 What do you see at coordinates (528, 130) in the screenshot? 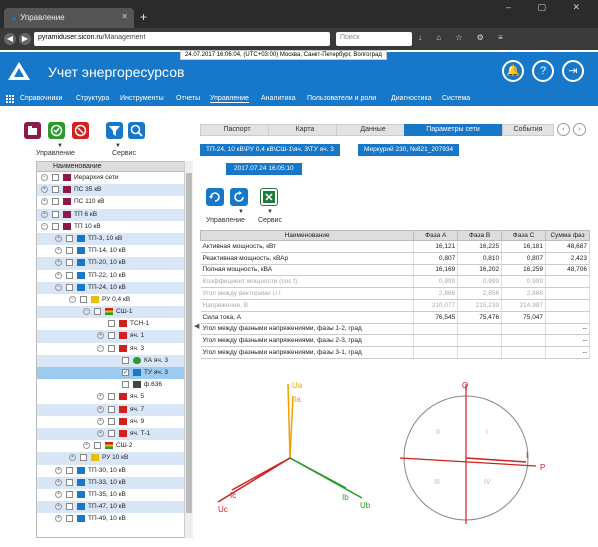
I see `tab-events: События` at bounding box center [528, 130].